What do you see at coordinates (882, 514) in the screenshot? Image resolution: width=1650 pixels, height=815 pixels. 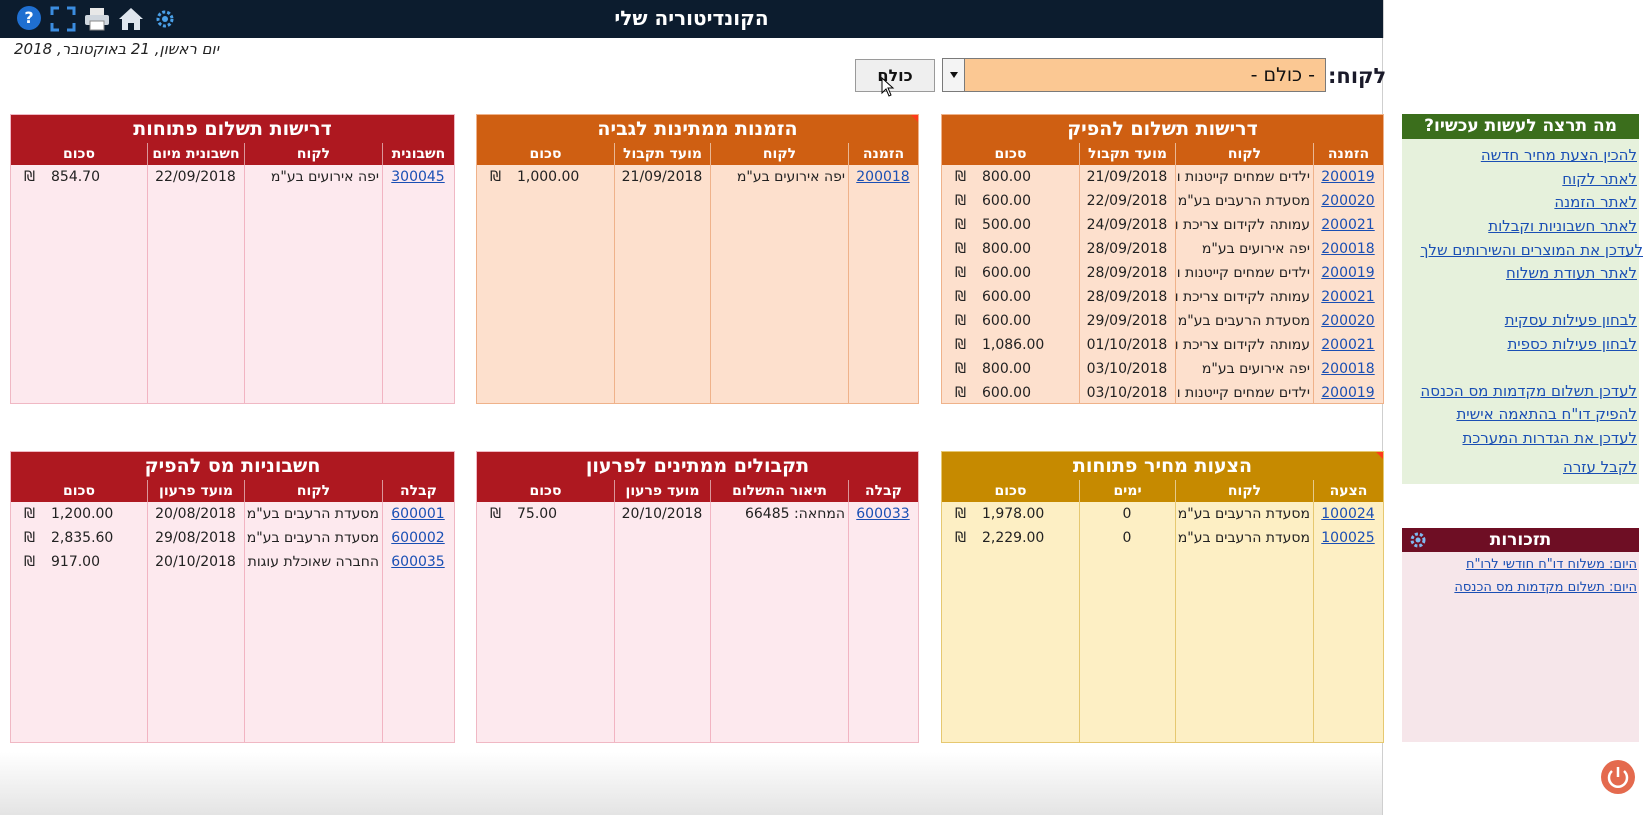 I see `record-link: 600033` at bounding box center [882, 514].